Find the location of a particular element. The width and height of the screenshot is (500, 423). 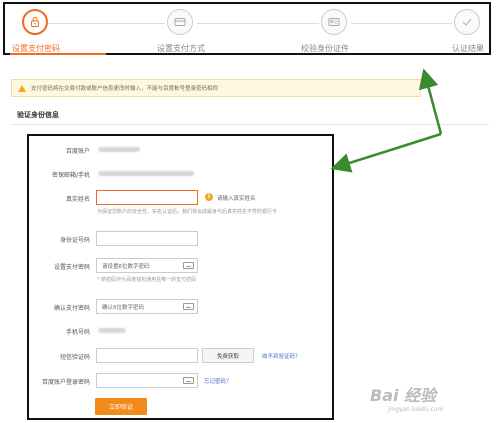

card-icon is located at coordinates (180, 22).